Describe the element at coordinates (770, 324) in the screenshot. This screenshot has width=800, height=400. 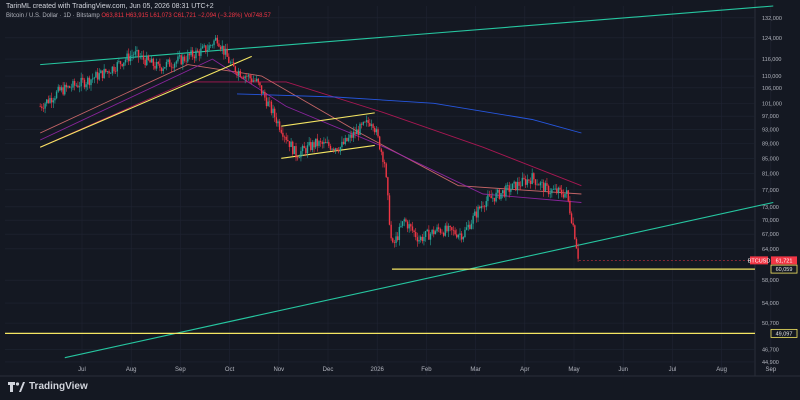
I see `price-tick-label: 50,700` at that location.